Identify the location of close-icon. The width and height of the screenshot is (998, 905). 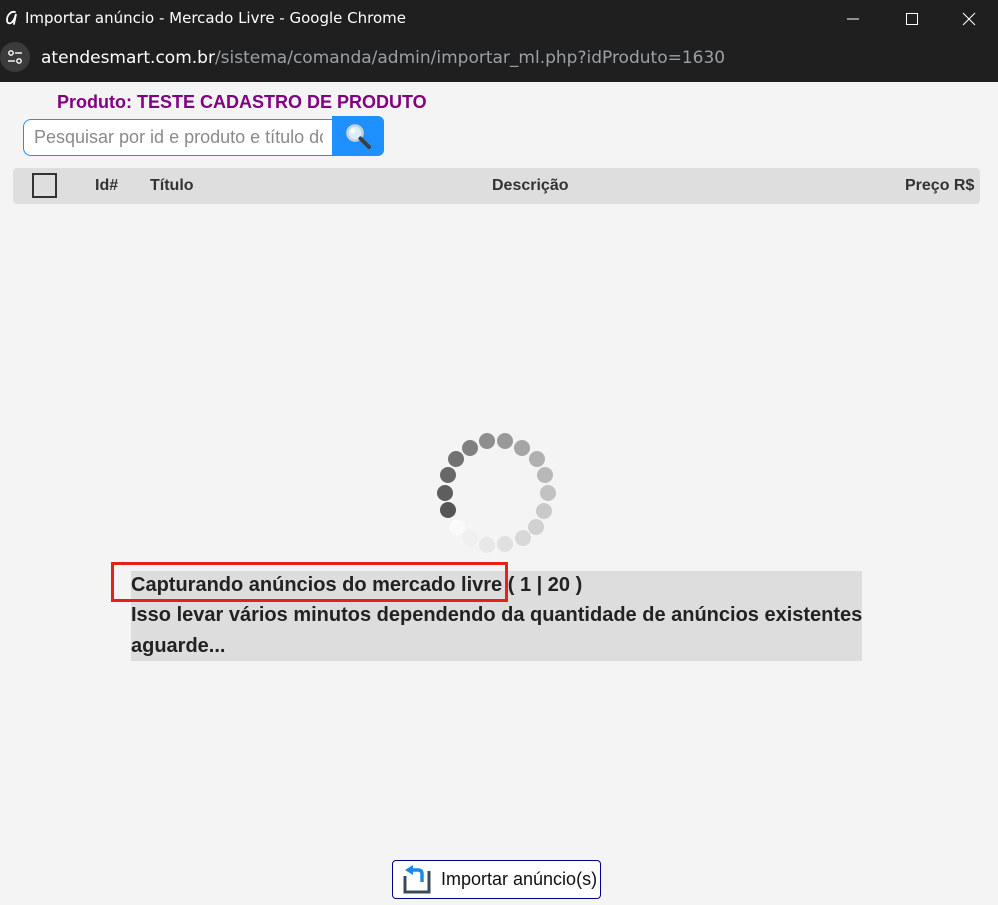
(969, 18).